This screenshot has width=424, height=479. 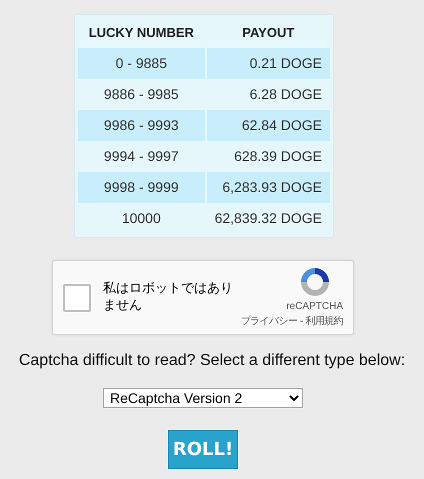 I want to click on table-cell-text: 62,839.32 DOGE, so click(x=268, y=218).